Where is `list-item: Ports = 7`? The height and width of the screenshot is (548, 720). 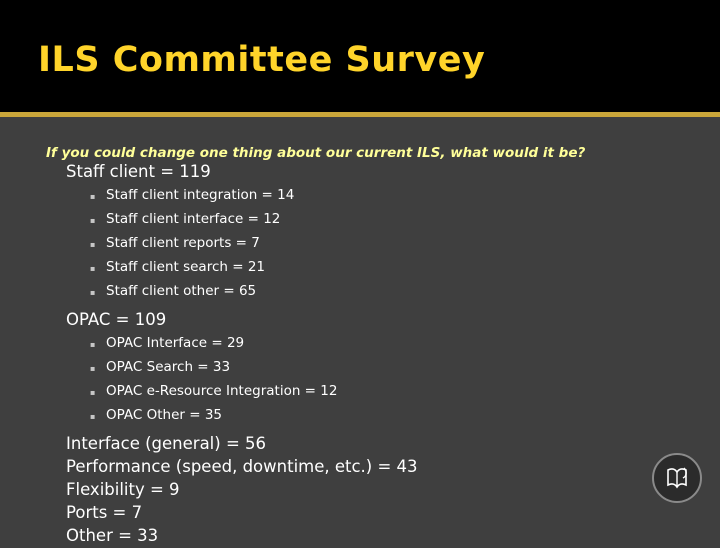
list-item: Ports = 7 is located at coordinates (383, 513).